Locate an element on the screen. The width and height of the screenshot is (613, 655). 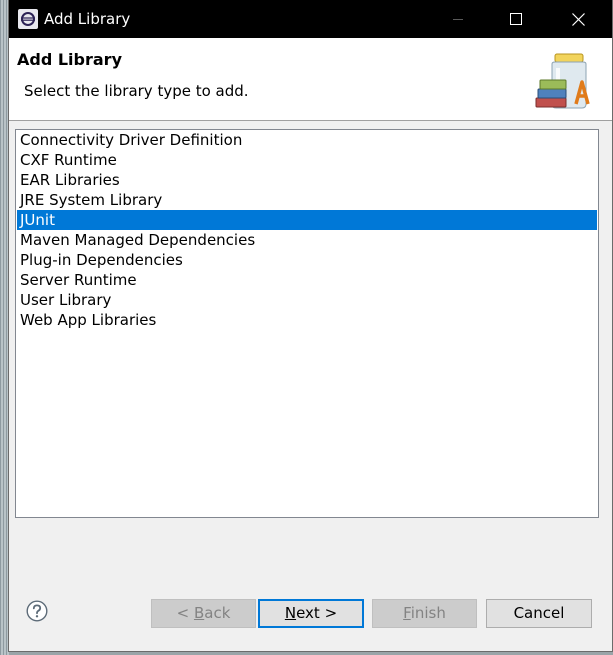
library-jar-icon is located at coordinates (566, 80).